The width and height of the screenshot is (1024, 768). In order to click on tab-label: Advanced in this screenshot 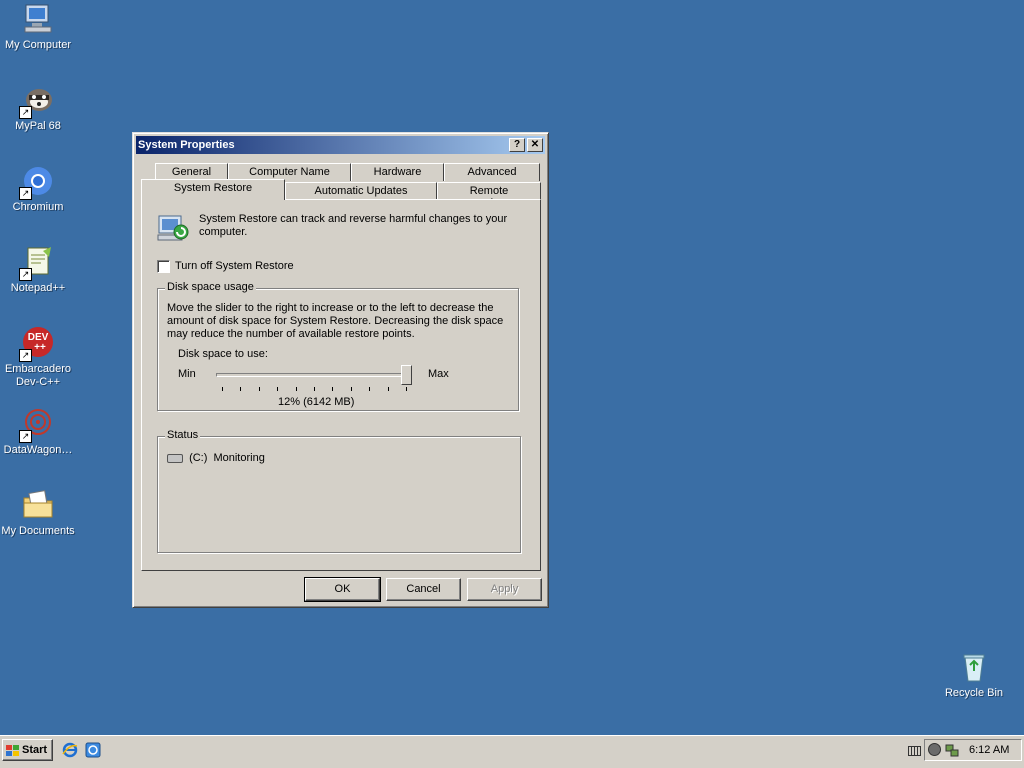, I will do `click(492, 172)`.